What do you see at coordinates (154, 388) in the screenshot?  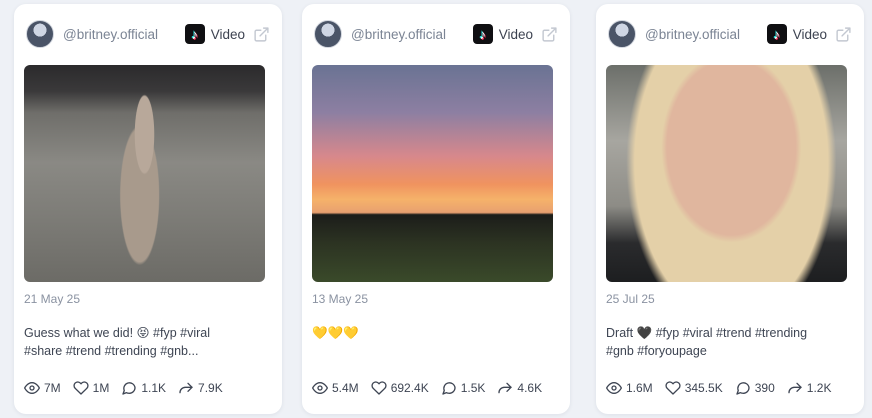 I see `comments-count: 1.1K` at bounding box center [154, 388].